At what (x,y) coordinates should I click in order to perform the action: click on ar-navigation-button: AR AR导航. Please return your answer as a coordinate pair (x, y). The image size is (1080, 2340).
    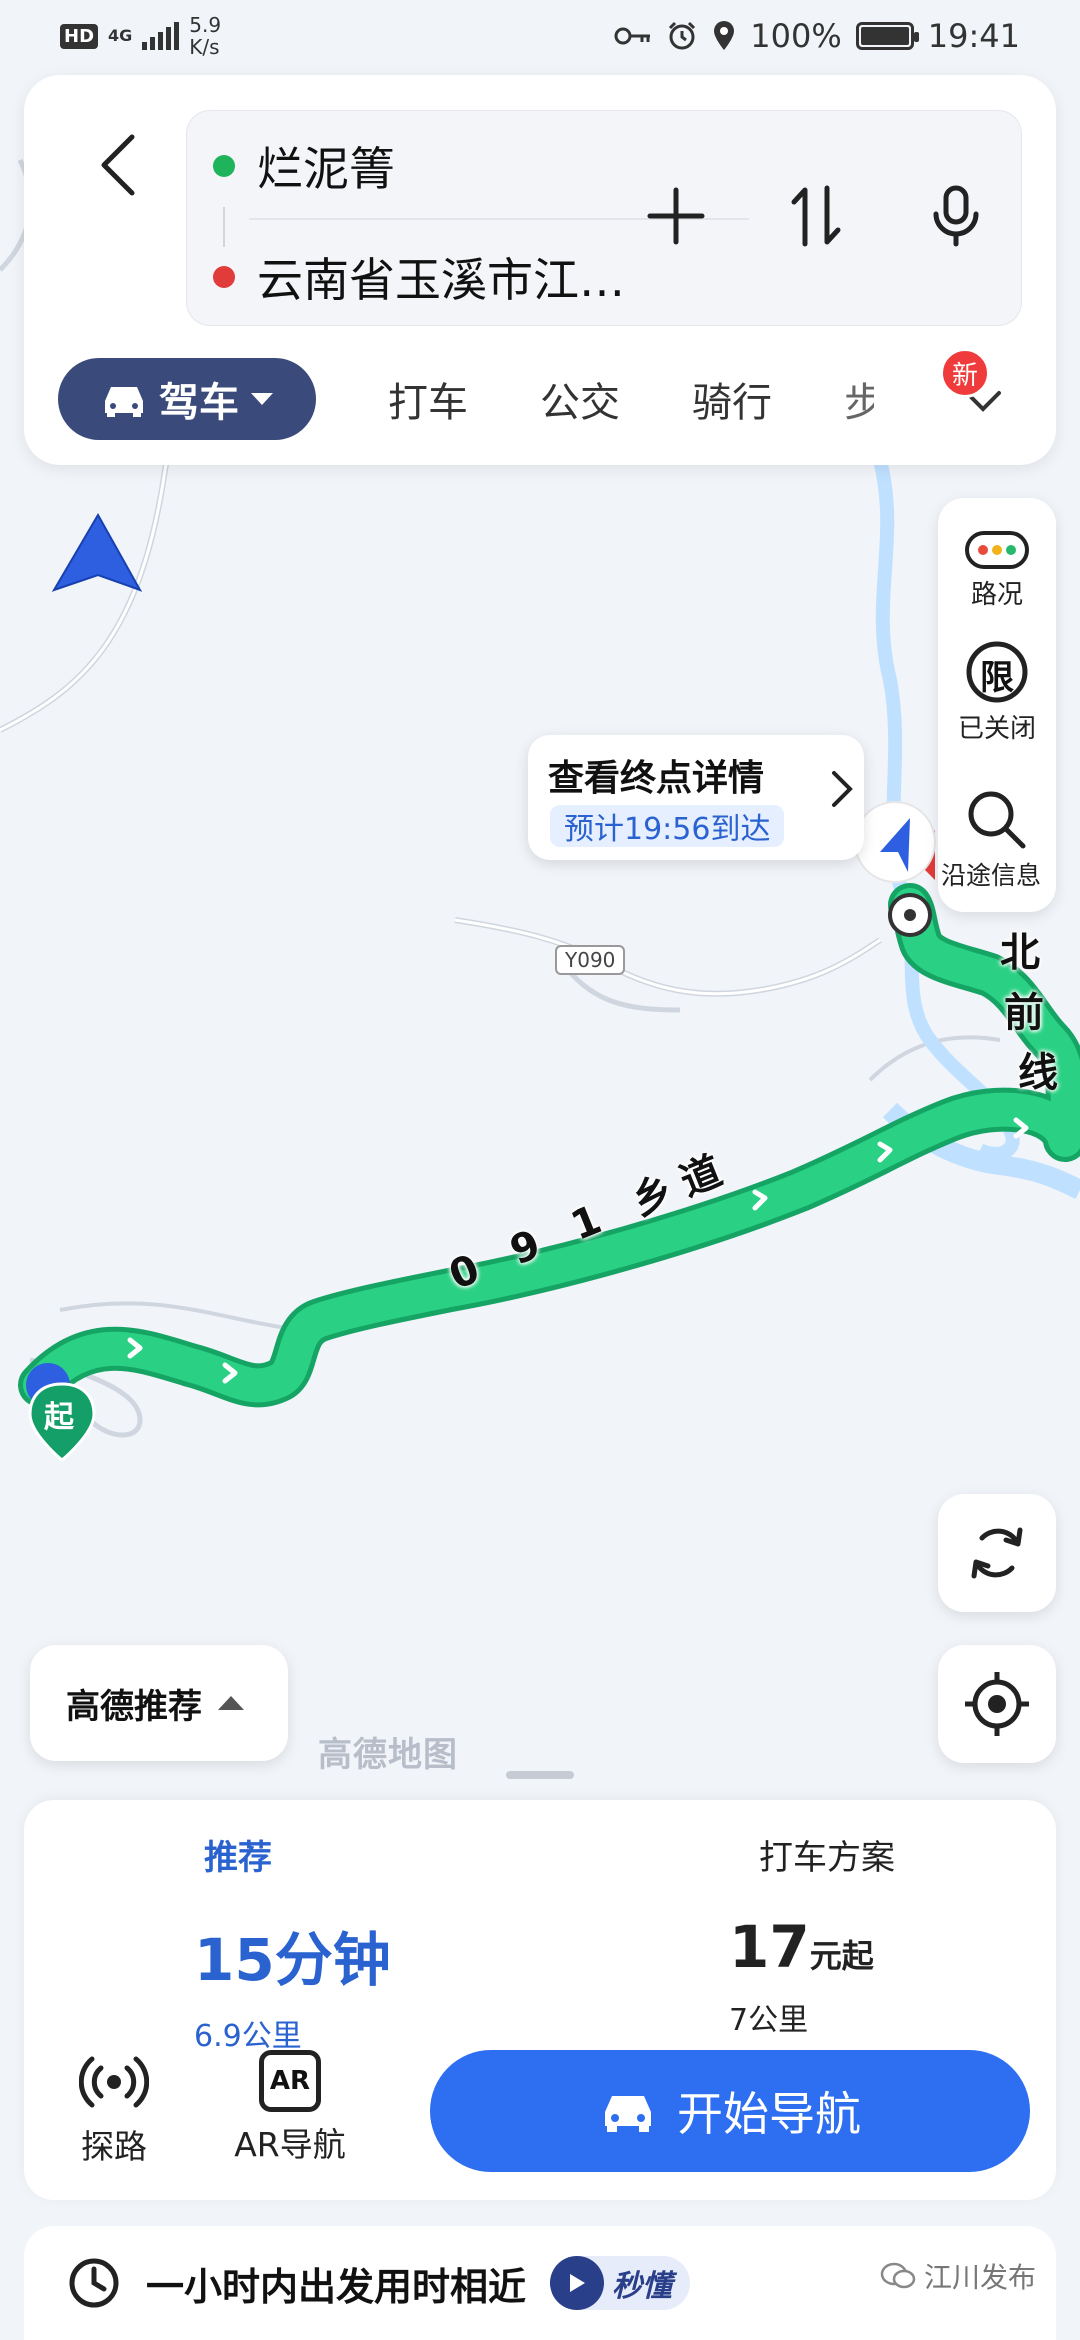
    Looking at the image, I should click on (290, 2108).